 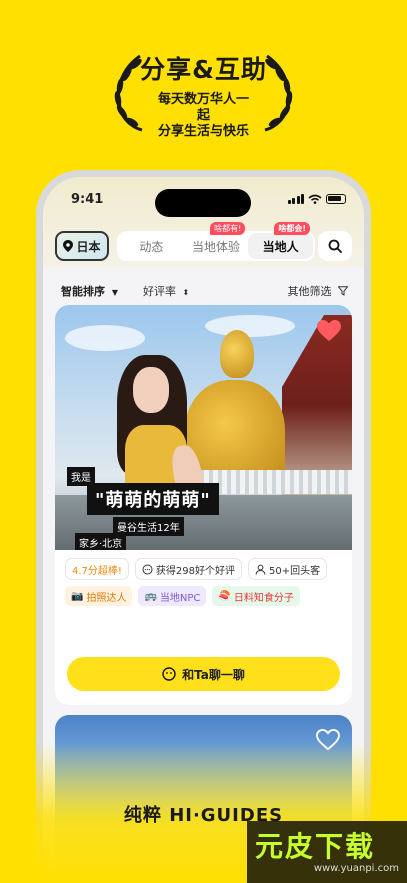 What do you see at coordinates (288, 569) in the screenshot?
I see `repeat-customers-badge: 50+回头客` at bounding box center [288, 569].